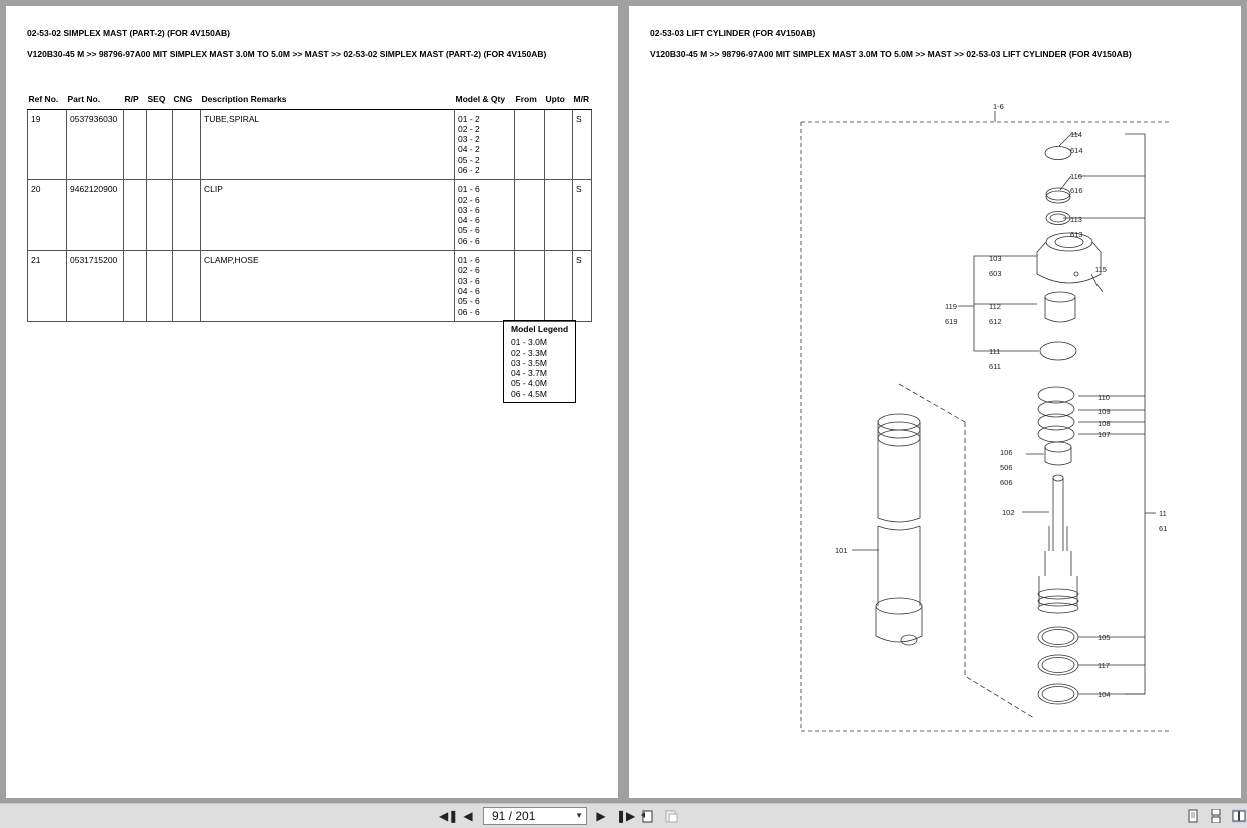 The height and width of the screenshot is (828, 1247). What do you see at coordinates (327, 286) in the screenshot?
I see `cell-desc: CLAMP,HOSE` at bounding box center [327, 286].